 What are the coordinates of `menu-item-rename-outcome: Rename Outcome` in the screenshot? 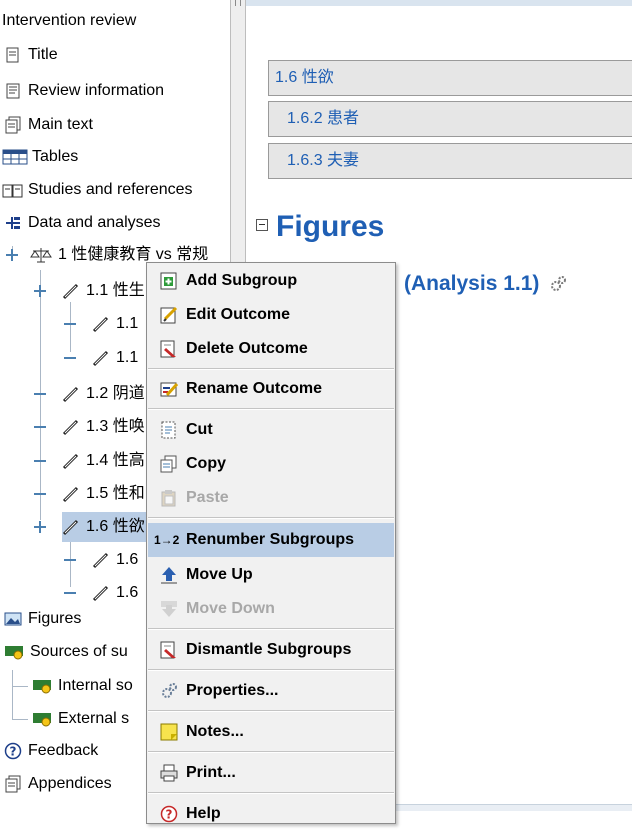 It's located at (271, 389).